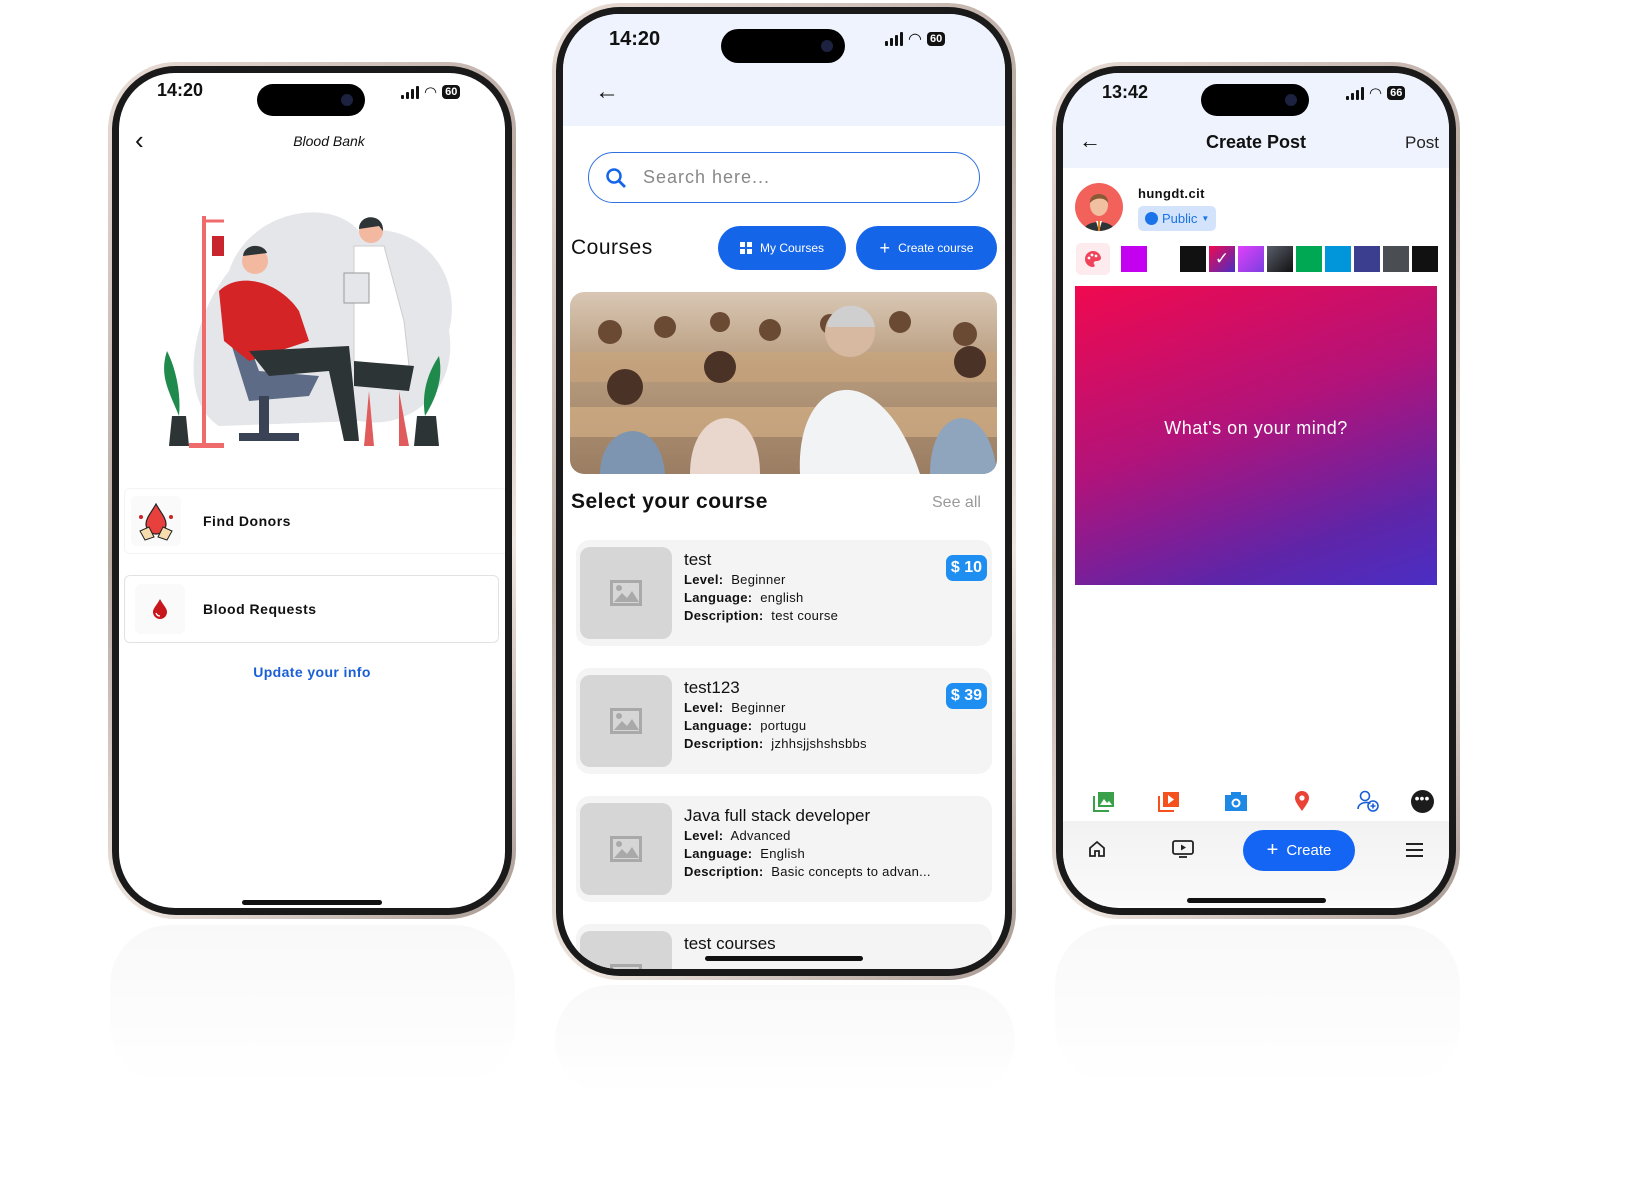 The width and height of the screenshot is (1636, 1200). Describe the element at coordinates (1422, 143) in the screenshot. I see `post-button: Post` at that location.